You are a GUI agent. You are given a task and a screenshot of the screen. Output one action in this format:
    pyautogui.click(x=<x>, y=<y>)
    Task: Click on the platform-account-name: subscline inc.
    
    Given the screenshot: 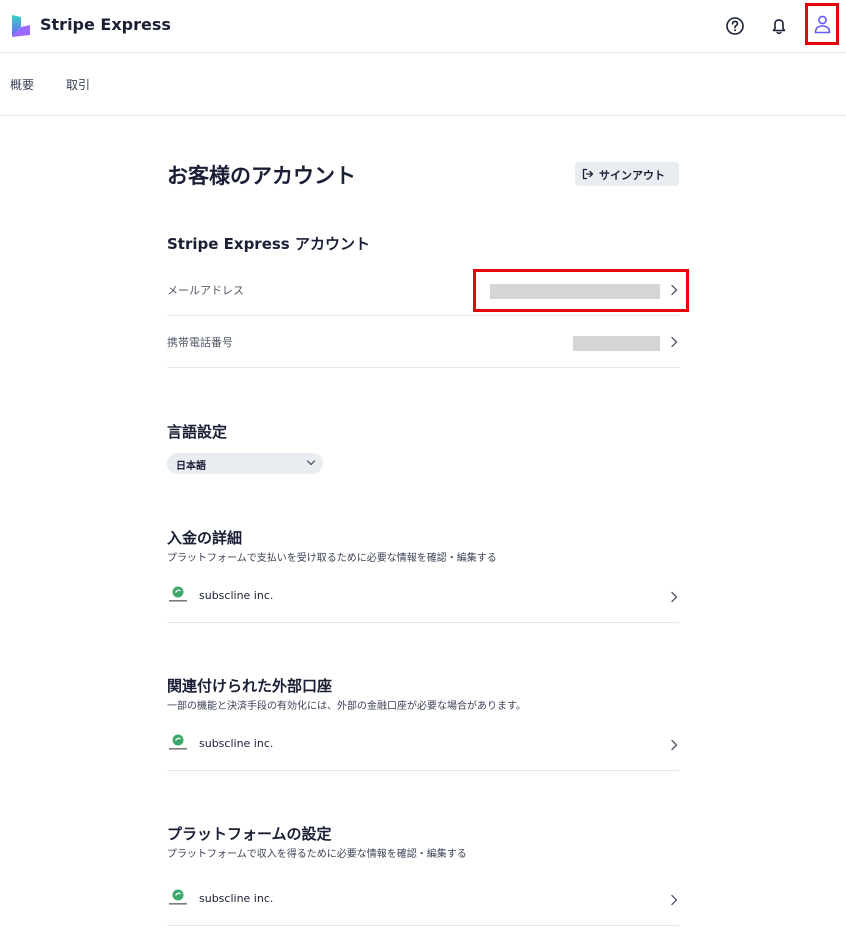 What is the action you would take?
    pyautogui.click(x=236, y=898)
    